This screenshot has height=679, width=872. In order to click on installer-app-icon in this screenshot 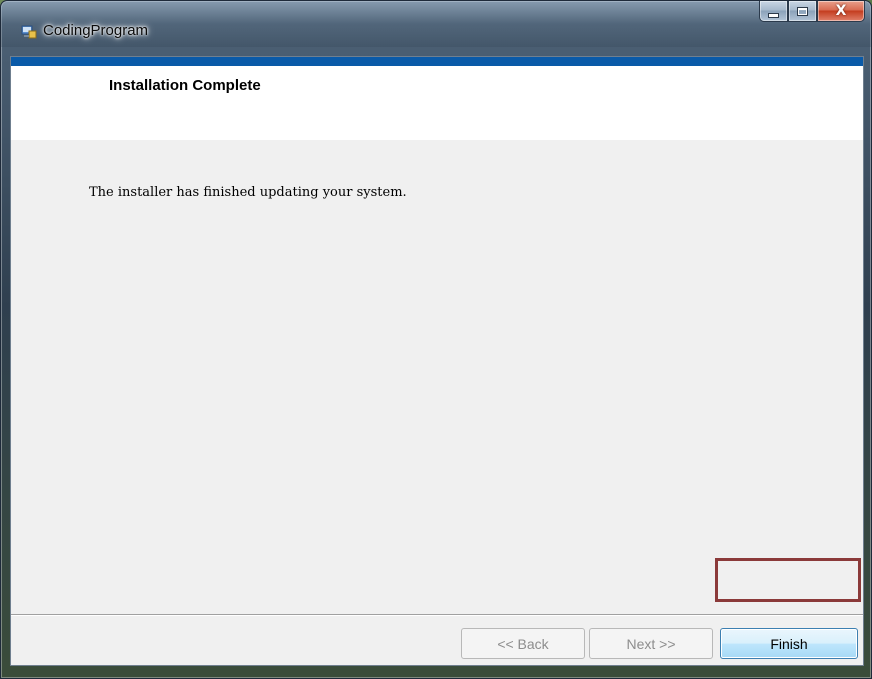, I will do `click(29, 31)`.